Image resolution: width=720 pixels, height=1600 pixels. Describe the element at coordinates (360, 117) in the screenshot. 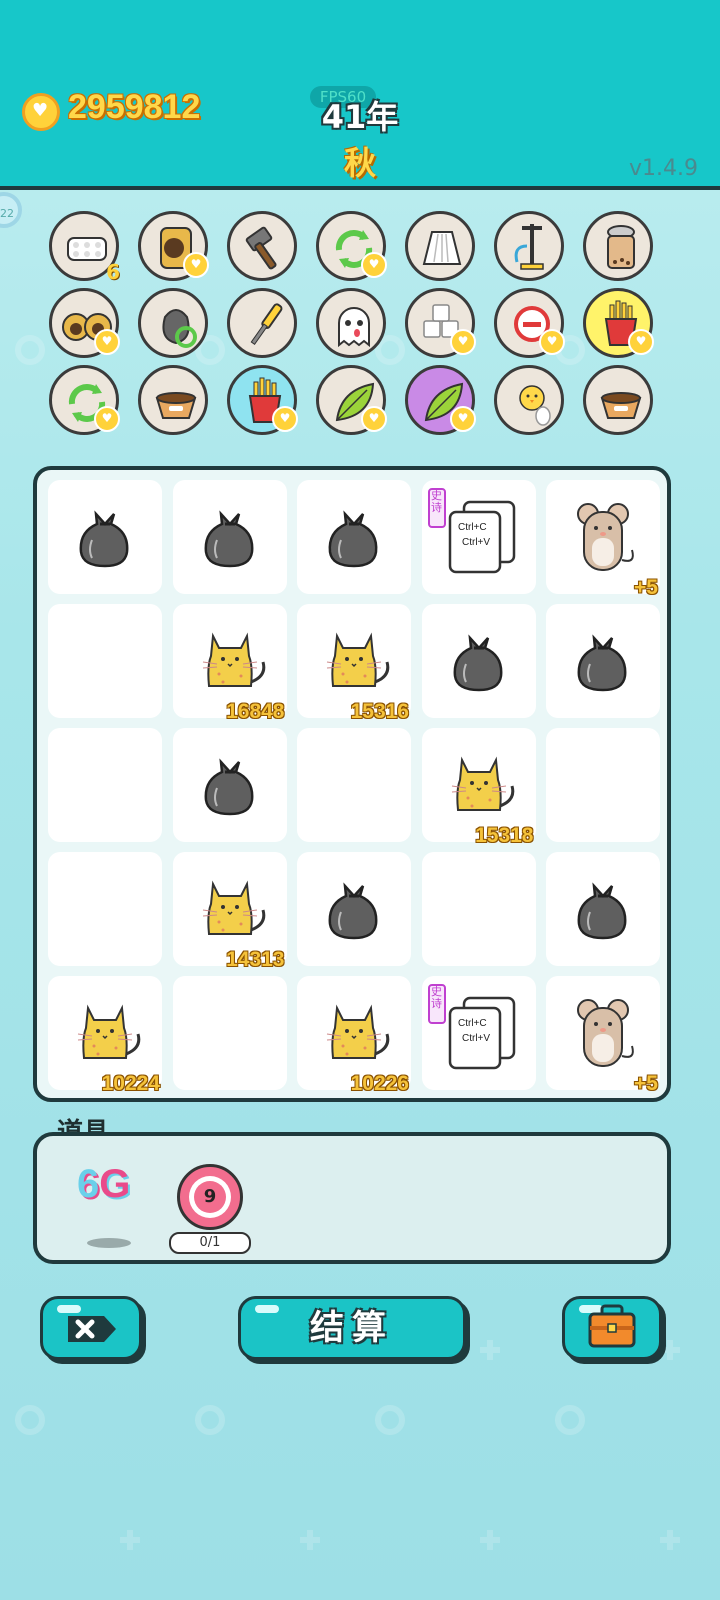

I see `game-year: 41年` at that location.